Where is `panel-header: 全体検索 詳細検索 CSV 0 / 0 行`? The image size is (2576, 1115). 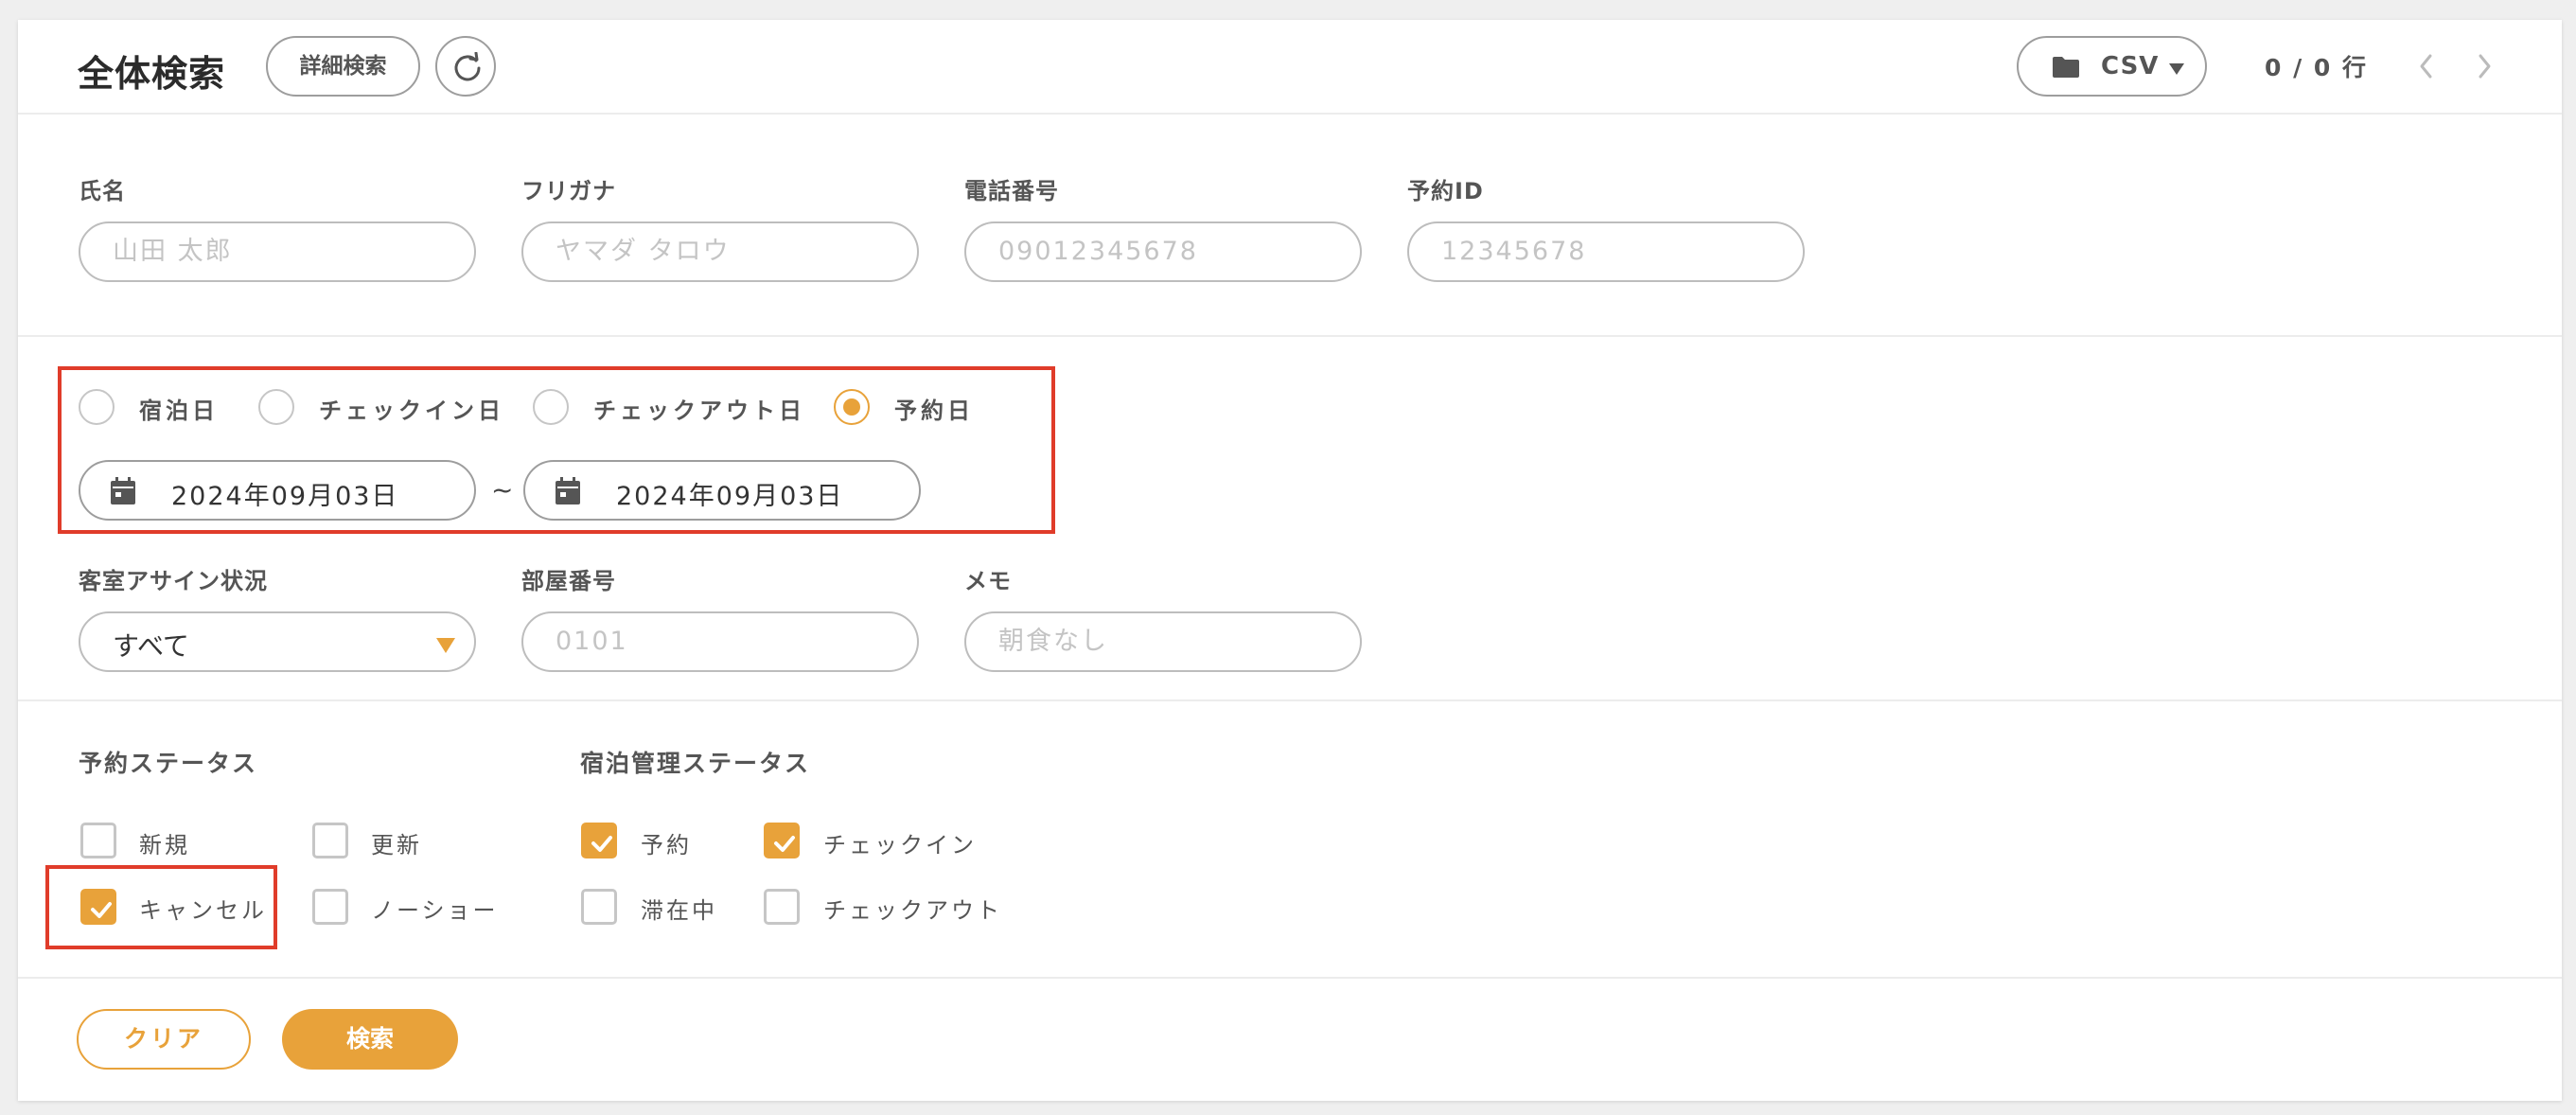
panel-header: 全体検索 詳細検索 CSV 0 / 0 行 is located at coordinates (1290, 67).